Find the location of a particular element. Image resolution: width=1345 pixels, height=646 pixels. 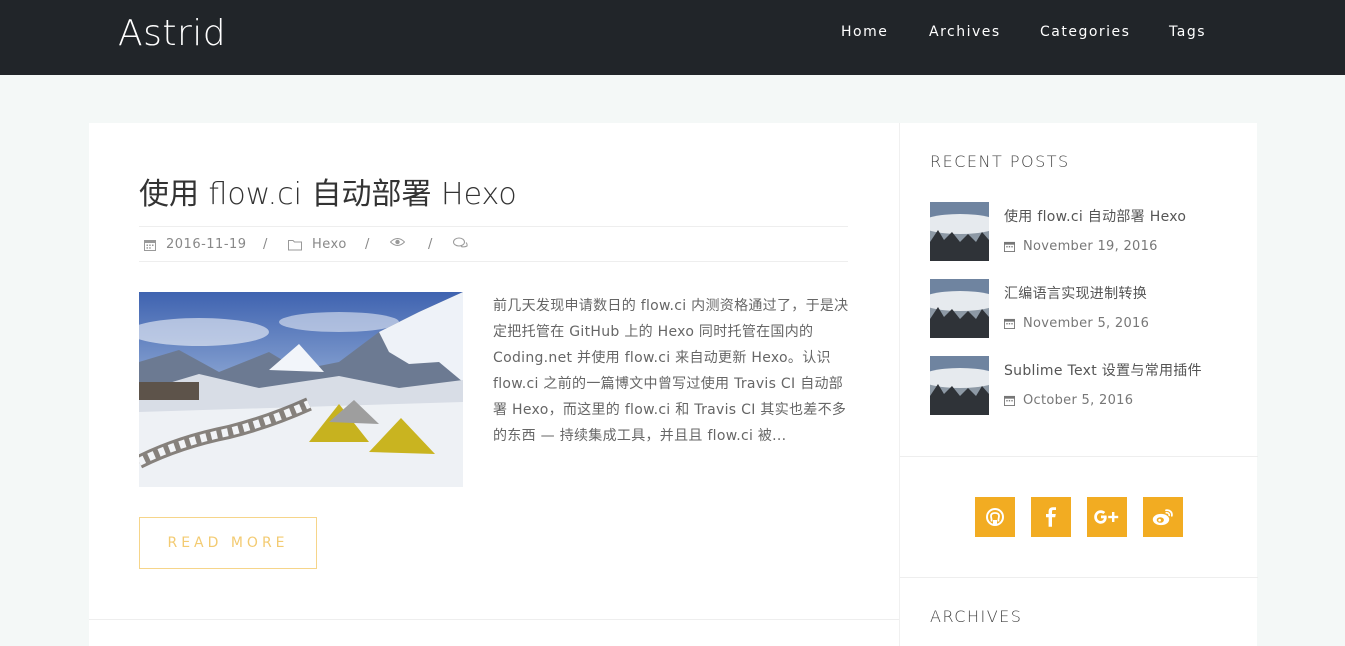

top-navbar: Astrid Home Archives Categories Tags is located at coordinates (672, 37).